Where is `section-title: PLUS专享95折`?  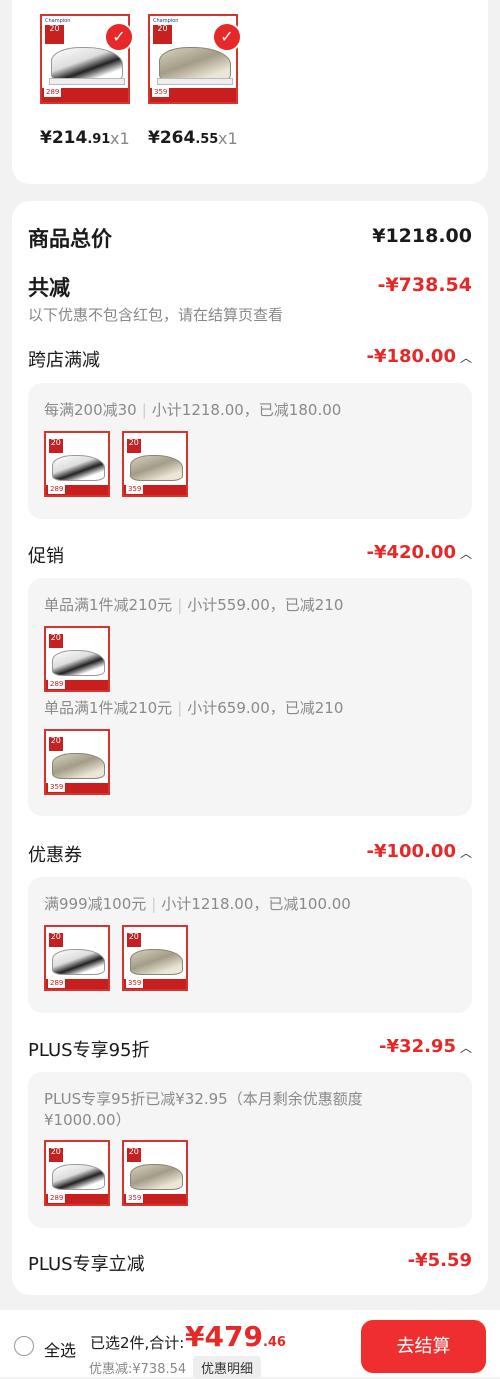 section-title: PLUS专享95折 is located at coordinates (89, 1050).